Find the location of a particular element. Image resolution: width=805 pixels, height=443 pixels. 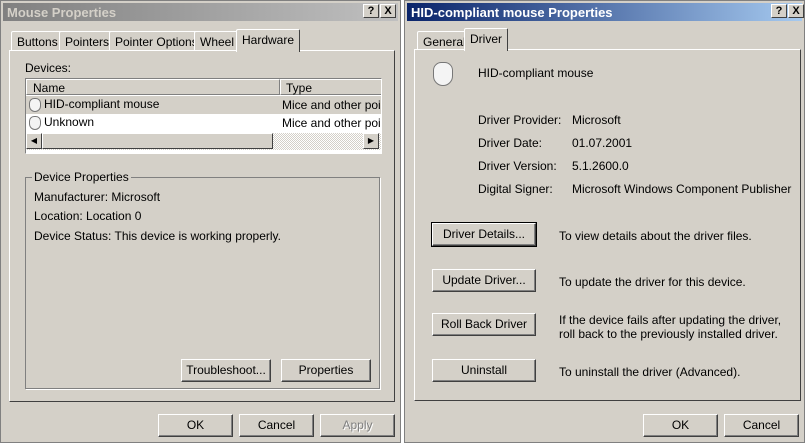

driver-version-value: 5.1.2600.0 is located at coordinates (600, 166).